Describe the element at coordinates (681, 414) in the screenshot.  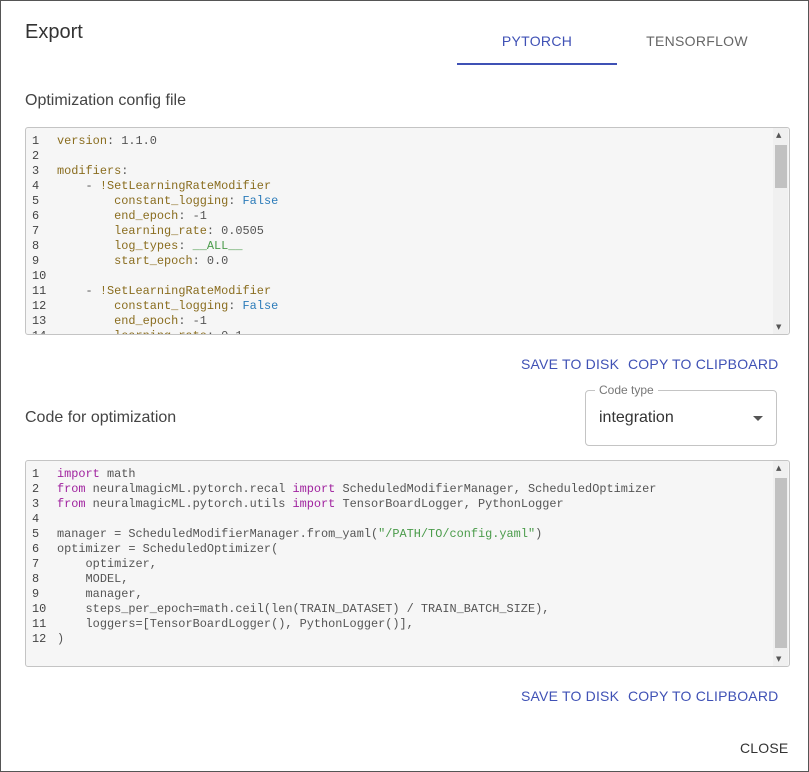
I see `code-type-select: Code type integration` at that location.